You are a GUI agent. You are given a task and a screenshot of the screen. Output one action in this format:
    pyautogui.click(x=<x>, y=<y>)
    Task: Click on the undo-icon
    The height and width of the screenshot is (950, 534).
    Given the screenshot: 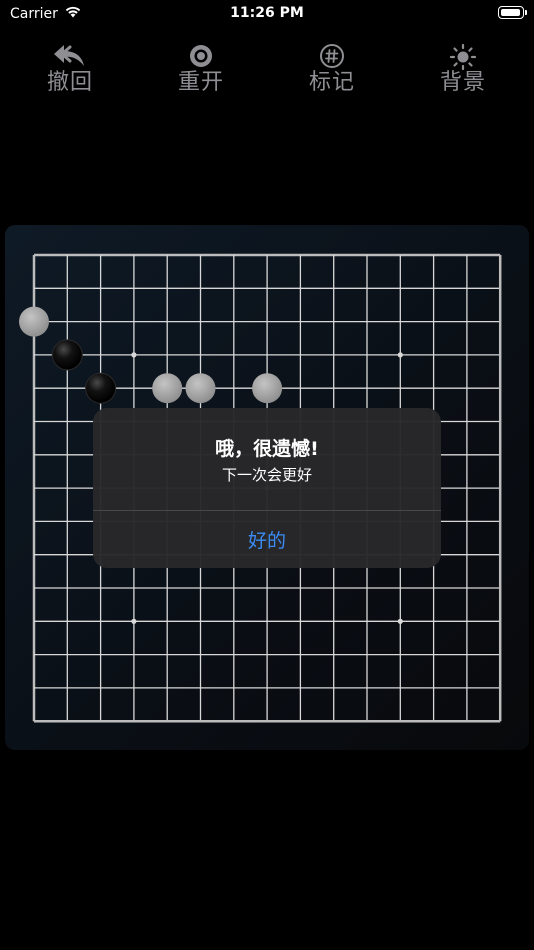 What is the action you would take?
    pyautogui.click(x=70, y=56)
    